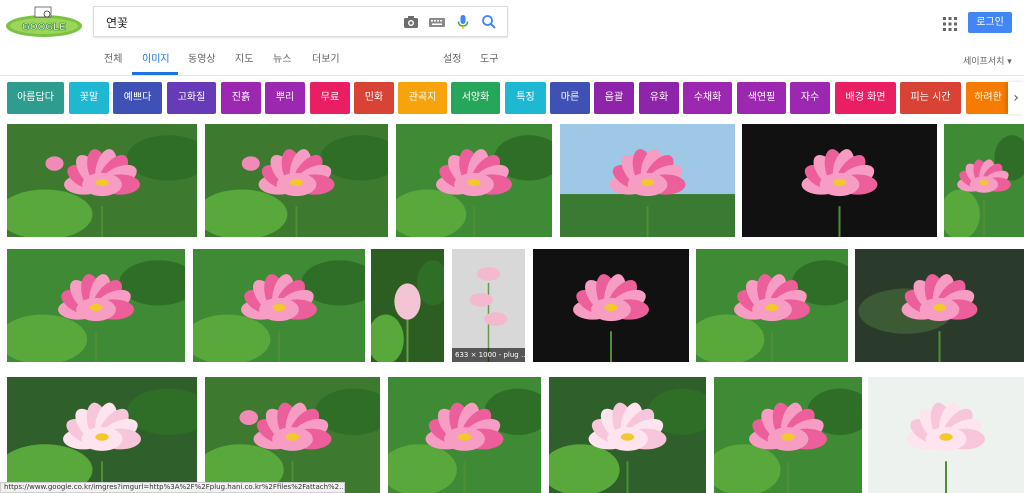 The height and width of the screenshot is (493, 1024). I want to click on chip: 색연필, so click(761, 98).